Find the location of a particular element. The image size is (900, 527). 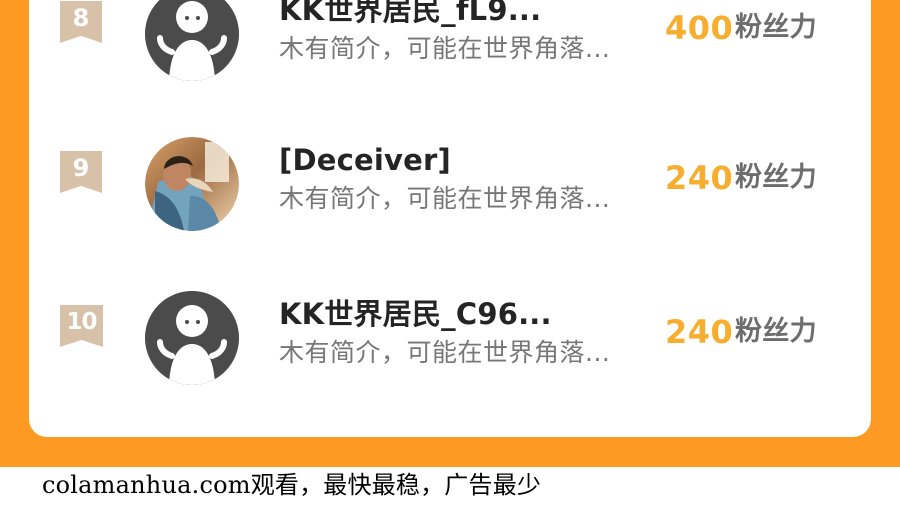

fan-power-score-10: 240 is located at coordinates (699, 332).